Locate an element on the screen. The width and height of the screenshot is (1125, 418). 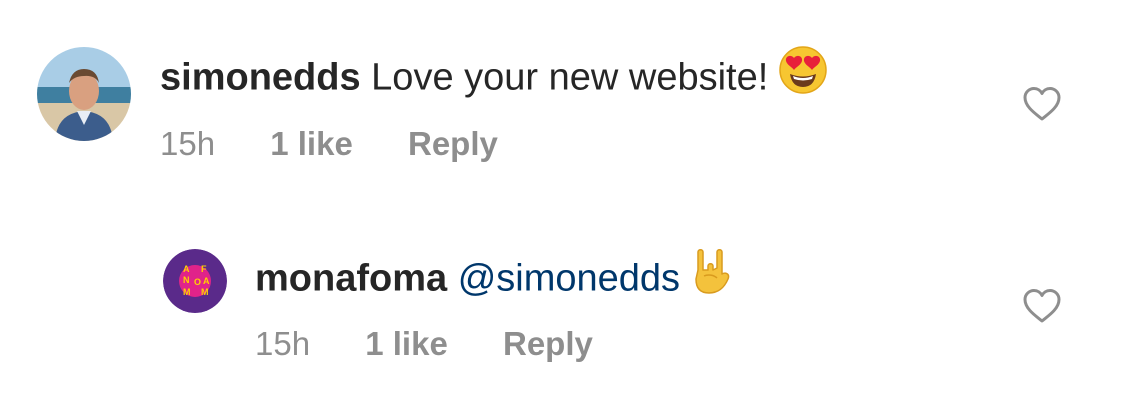
comment-text-line: simonedds Love your new website! is located at coordinates (494, 78).